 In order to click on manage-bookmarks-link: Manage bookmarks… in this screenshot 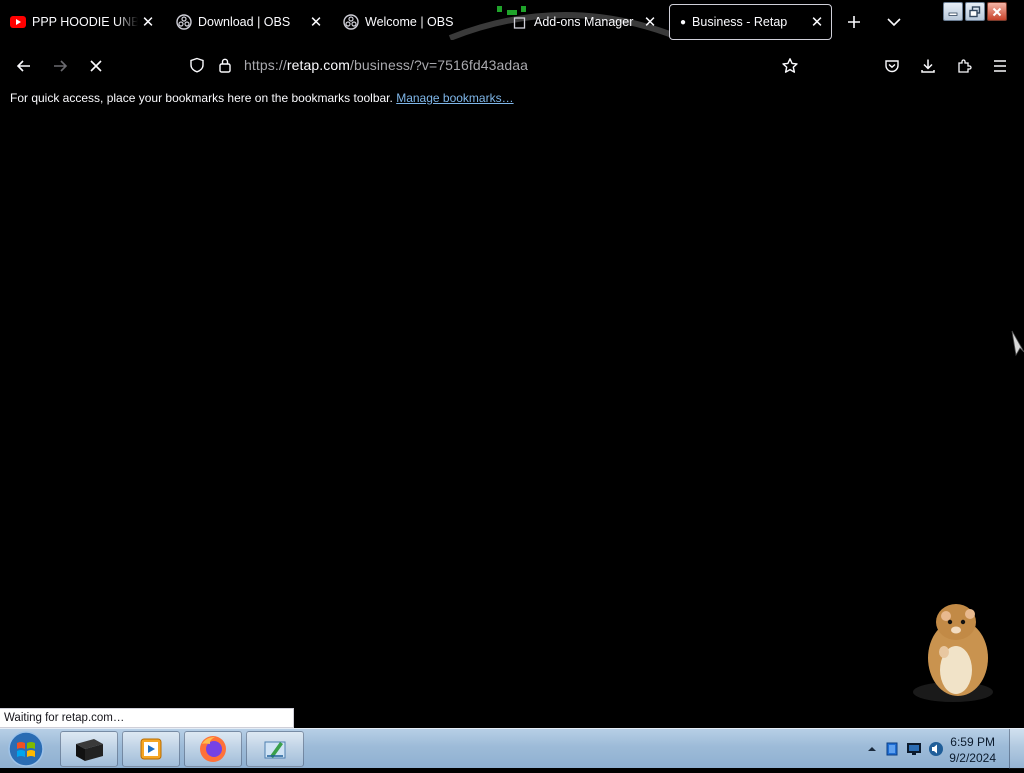, I will do `click(454, 98)`.